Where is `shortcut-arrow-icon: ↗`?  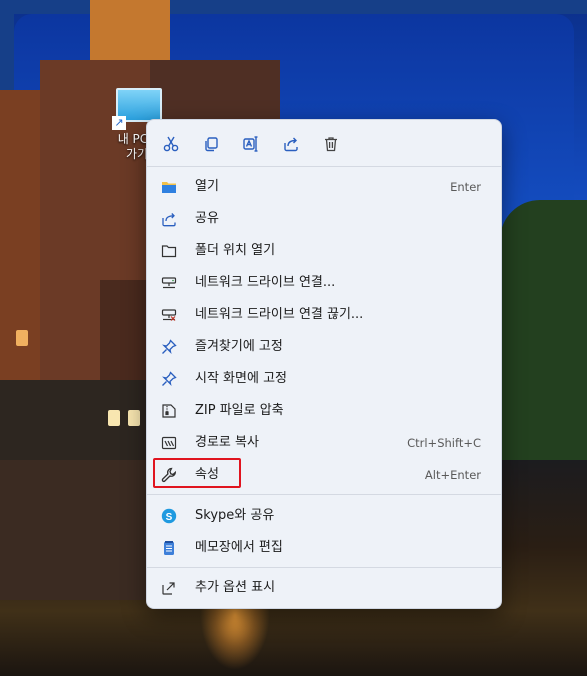
shortcut-arrow-icon: ↗ is located at coordinates (119, 123).